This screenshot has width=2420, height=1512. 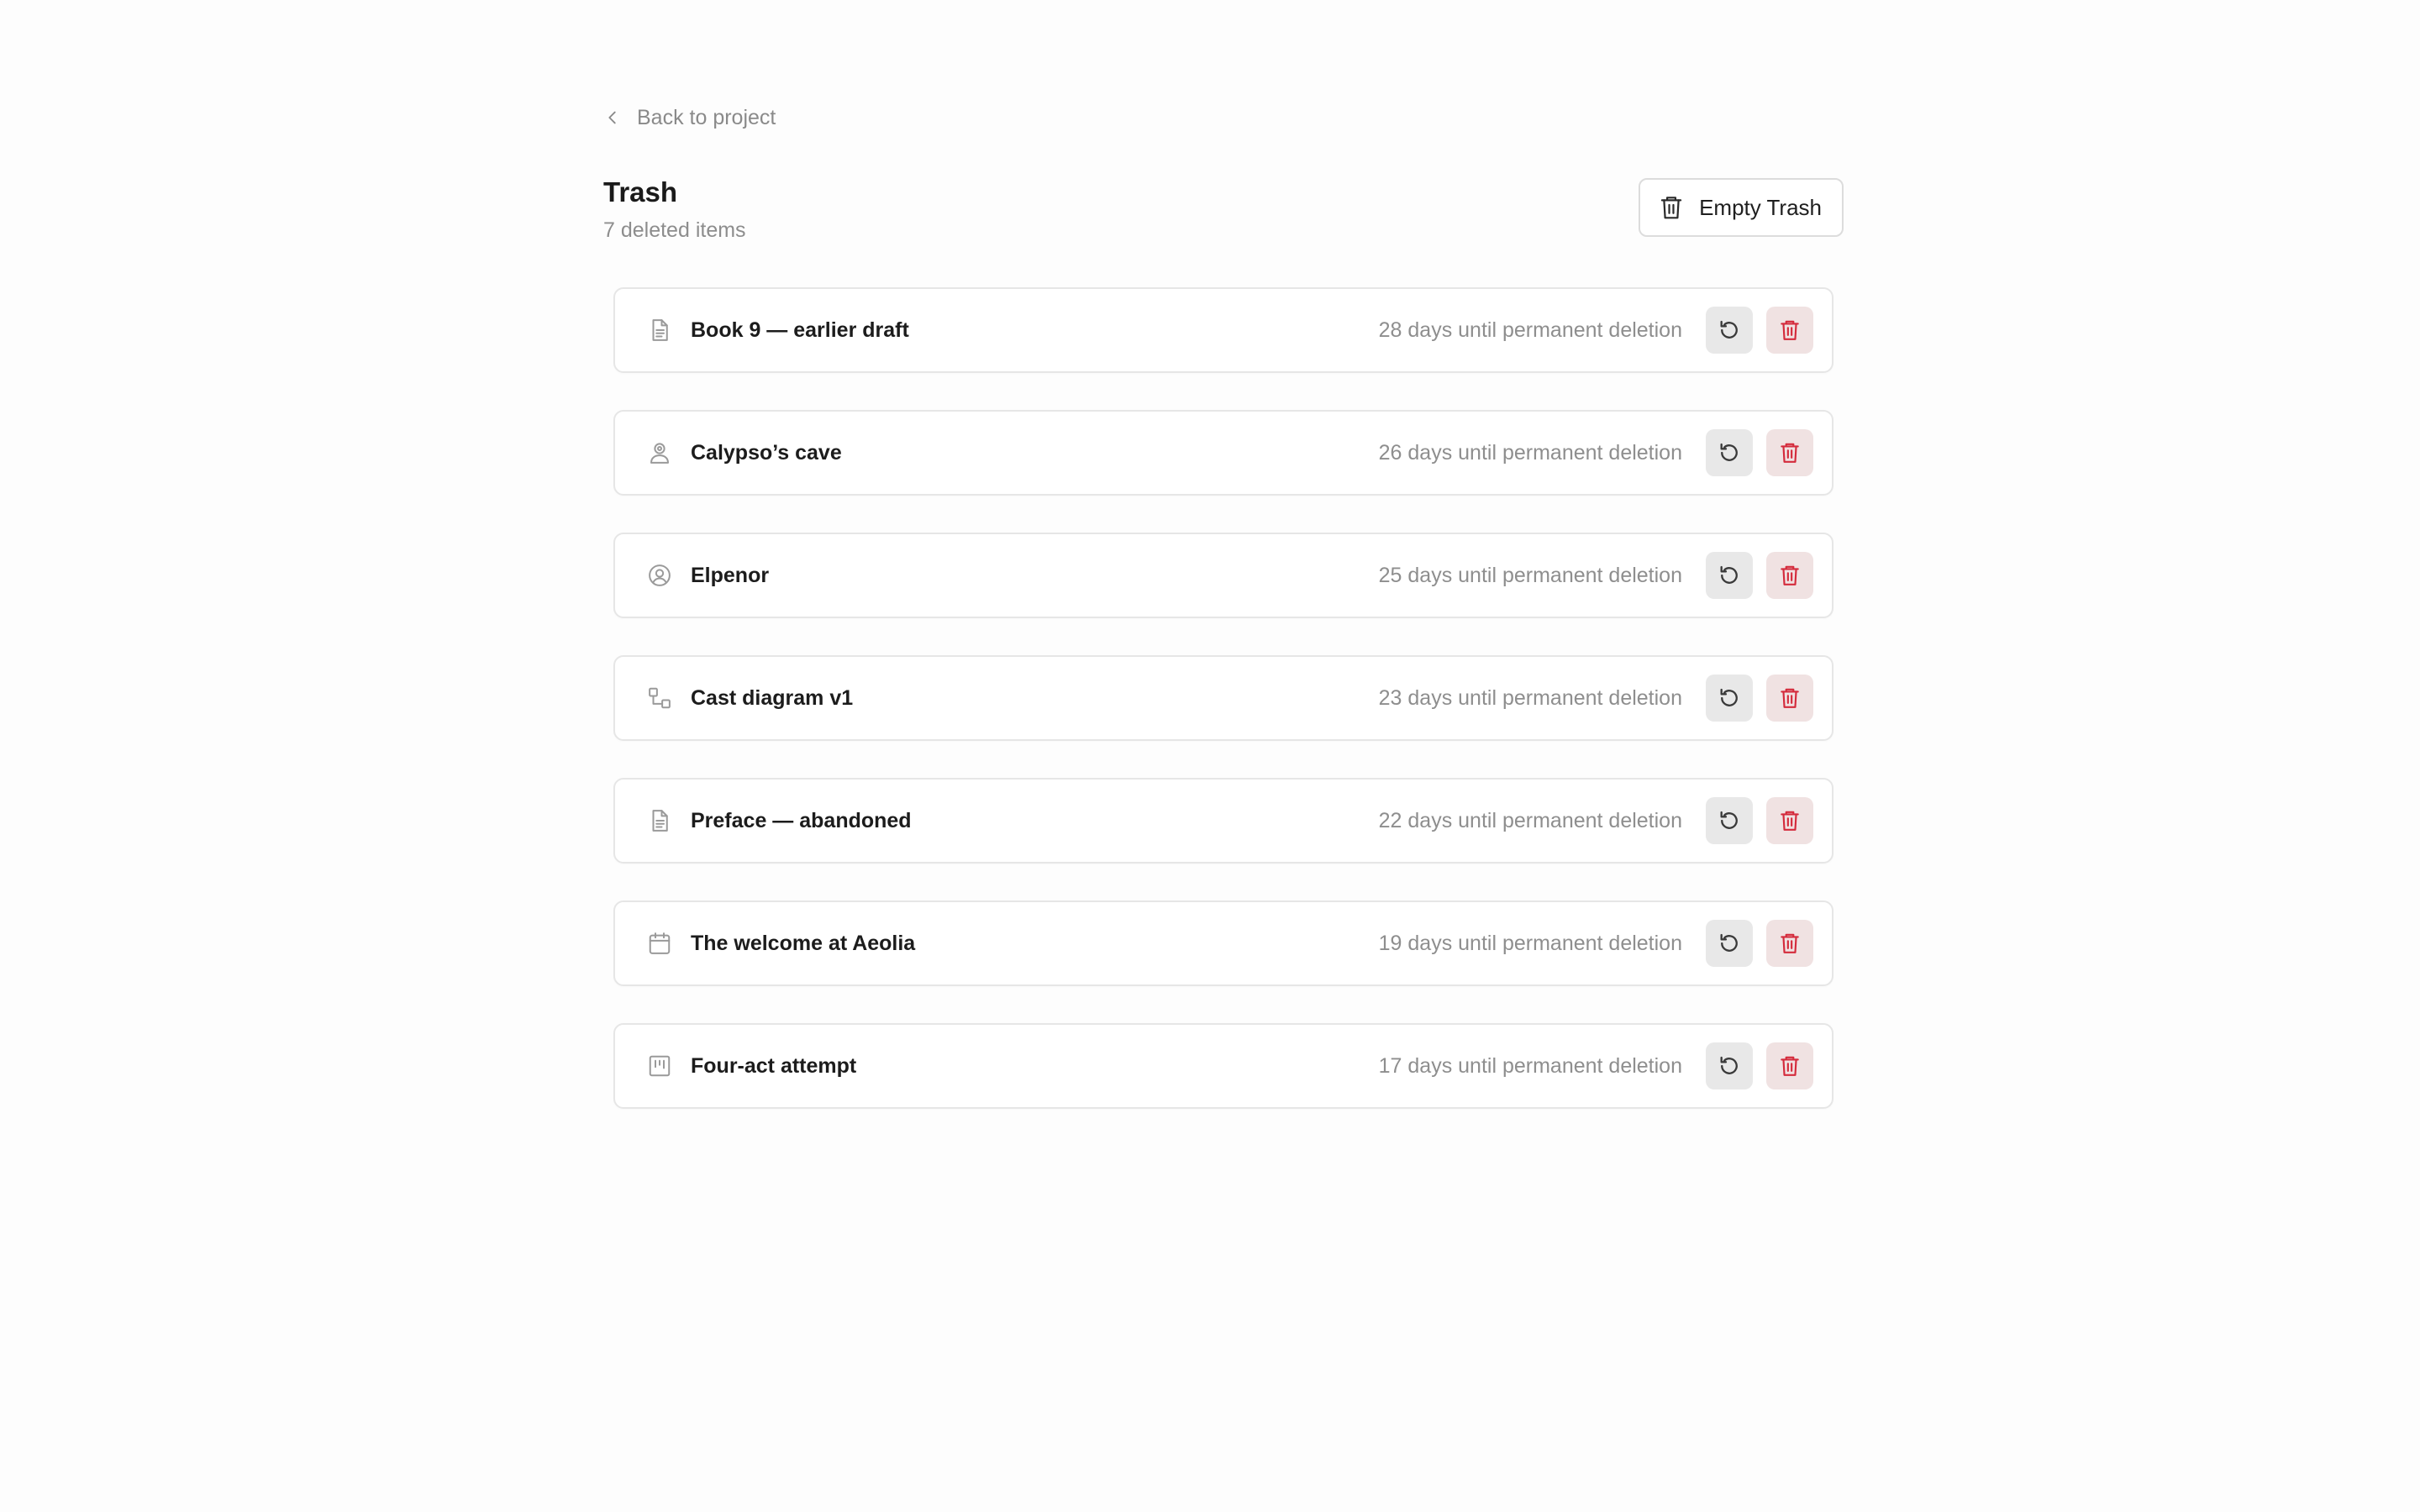 What do you see at coordinates (731, 575) in the screenshot?
I see `item-name: Elpenor` at bounding box center [731, 575].